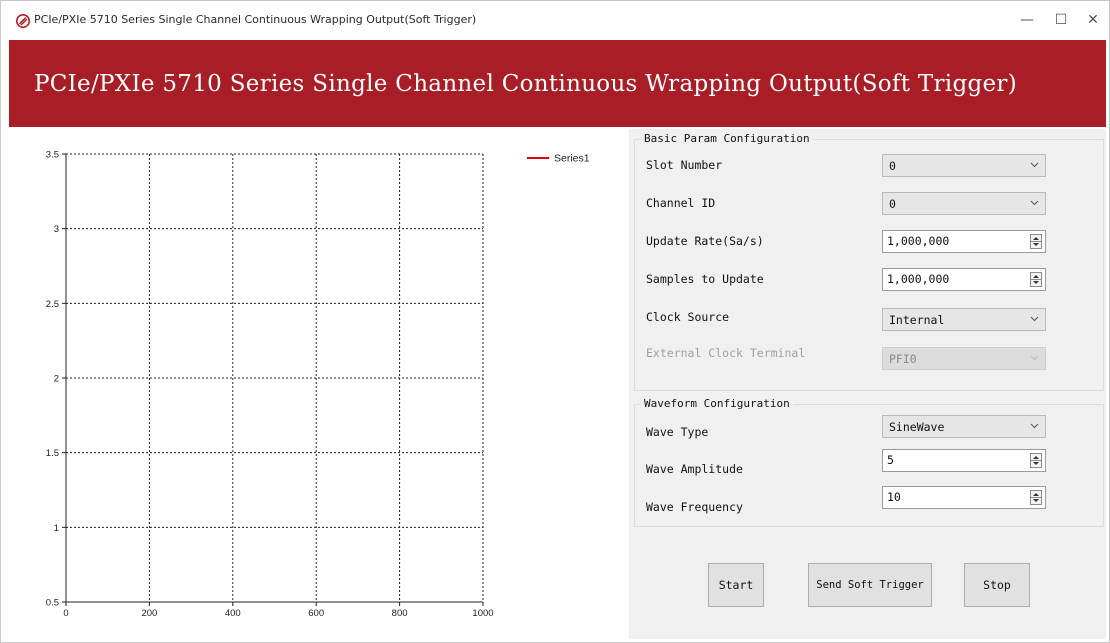 This screenshot has width=1110, height=643. Describe the element at coordinates (23, 21) in the screenshot. I see `app-logo-icon` at that location.